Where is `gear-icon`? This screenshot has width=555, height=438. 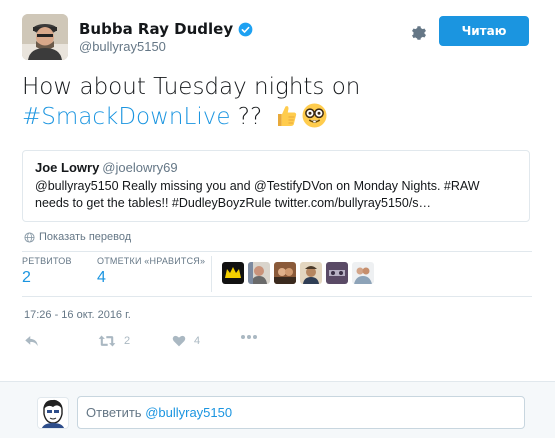
gear-icon is located at coordinates (419, 33).